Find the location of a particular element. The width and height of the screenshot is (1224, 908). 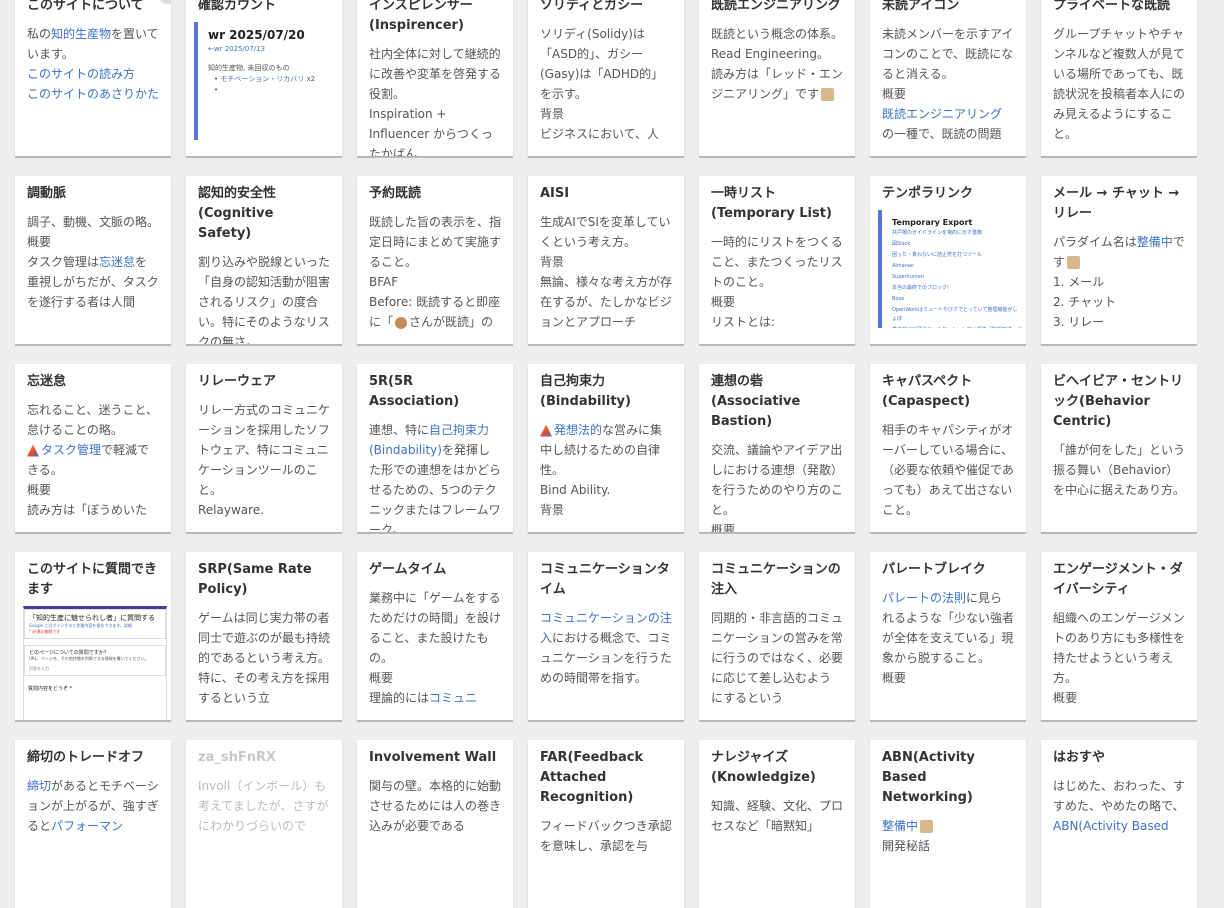

card-title: キャパスペクト(Capaspect) is located at coordinates (927, 391).